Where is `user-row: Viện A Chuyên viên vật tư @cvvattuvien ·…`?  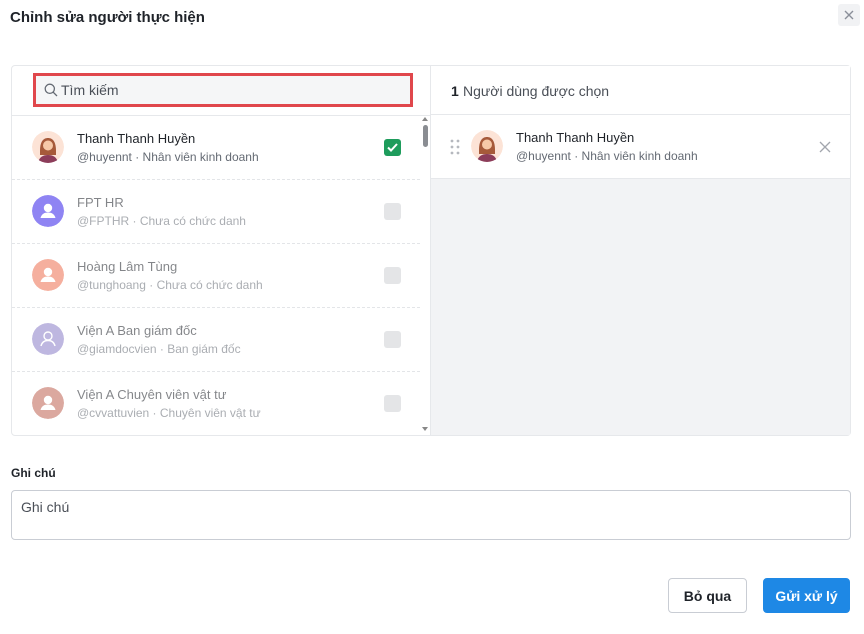 user-row: Viện A Chuyên viên vật tư @cvvattuvien ·… is located at coordinates (216, 403).